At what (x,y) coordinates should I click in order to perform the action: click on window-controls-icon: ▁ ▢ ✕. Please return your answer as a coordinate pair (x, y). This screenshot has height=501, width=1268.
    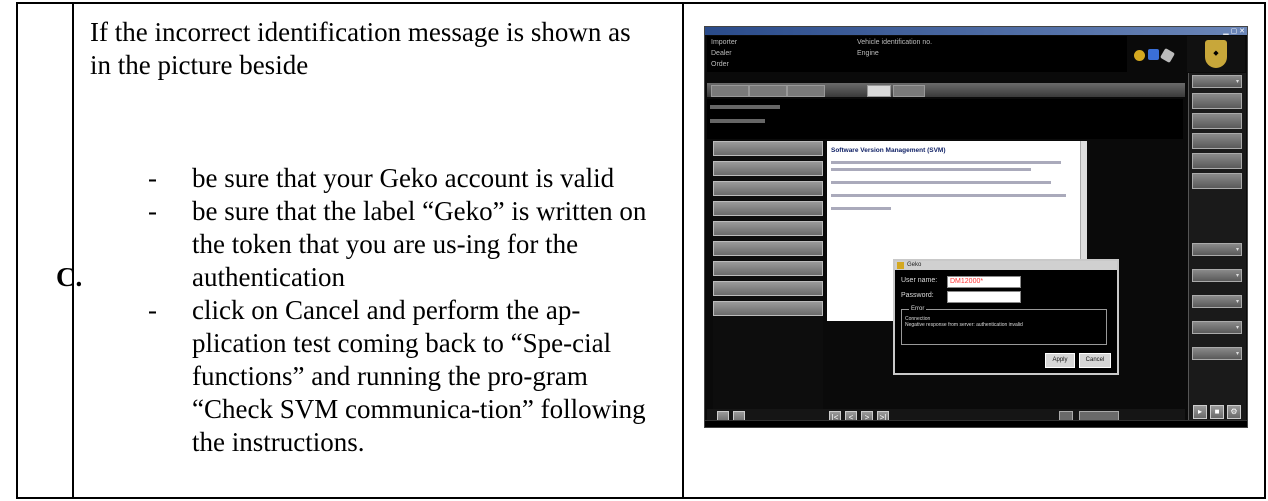
    Looking at the image, I should click on (1234, 31).